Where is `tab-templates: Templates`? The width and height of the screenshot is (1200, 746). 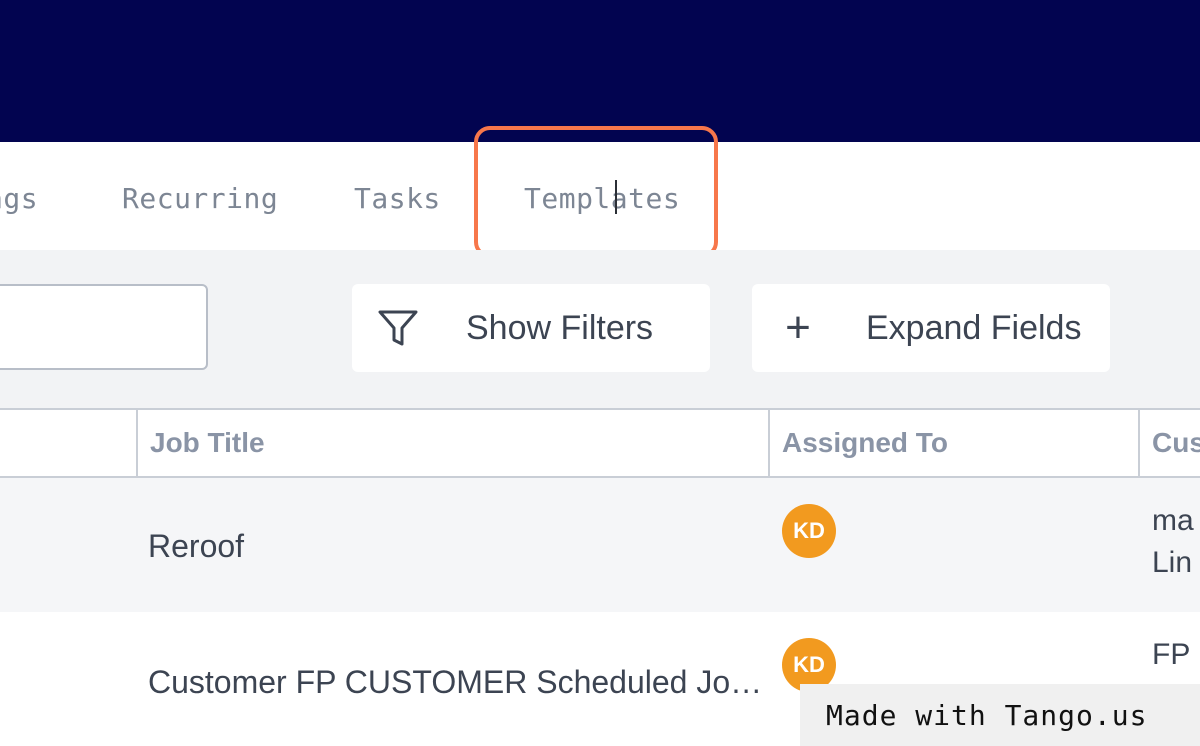
tab-templates: Templates is located at coordinates (602, 198).